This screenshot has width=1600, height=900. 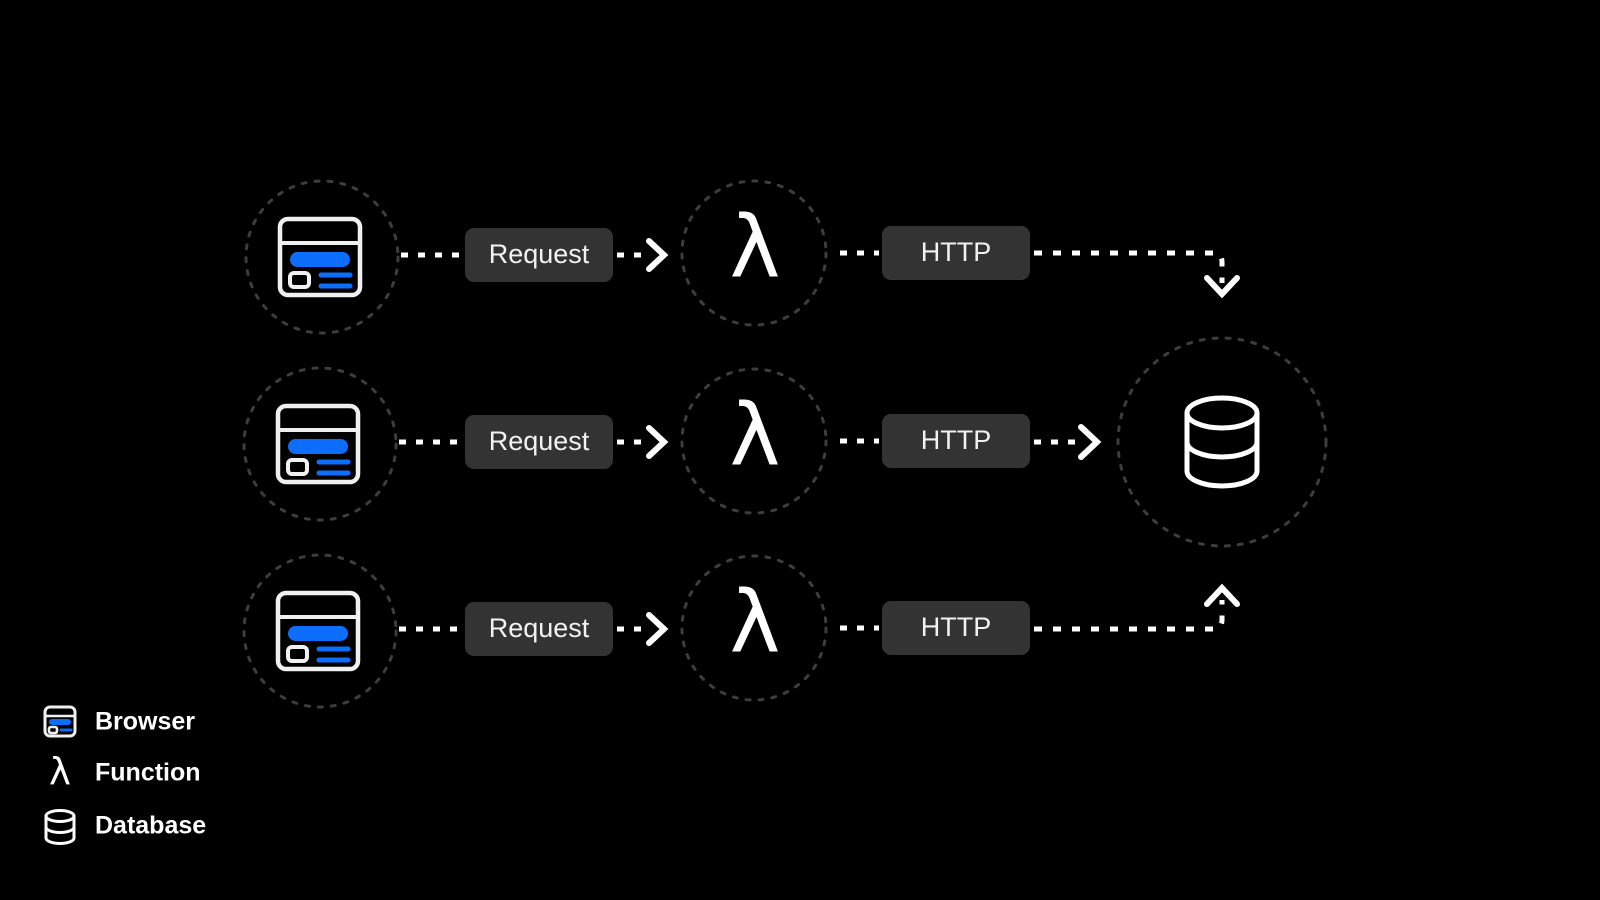 I want to click on legend-item-function: λ Function, so click(x=124, y=772).